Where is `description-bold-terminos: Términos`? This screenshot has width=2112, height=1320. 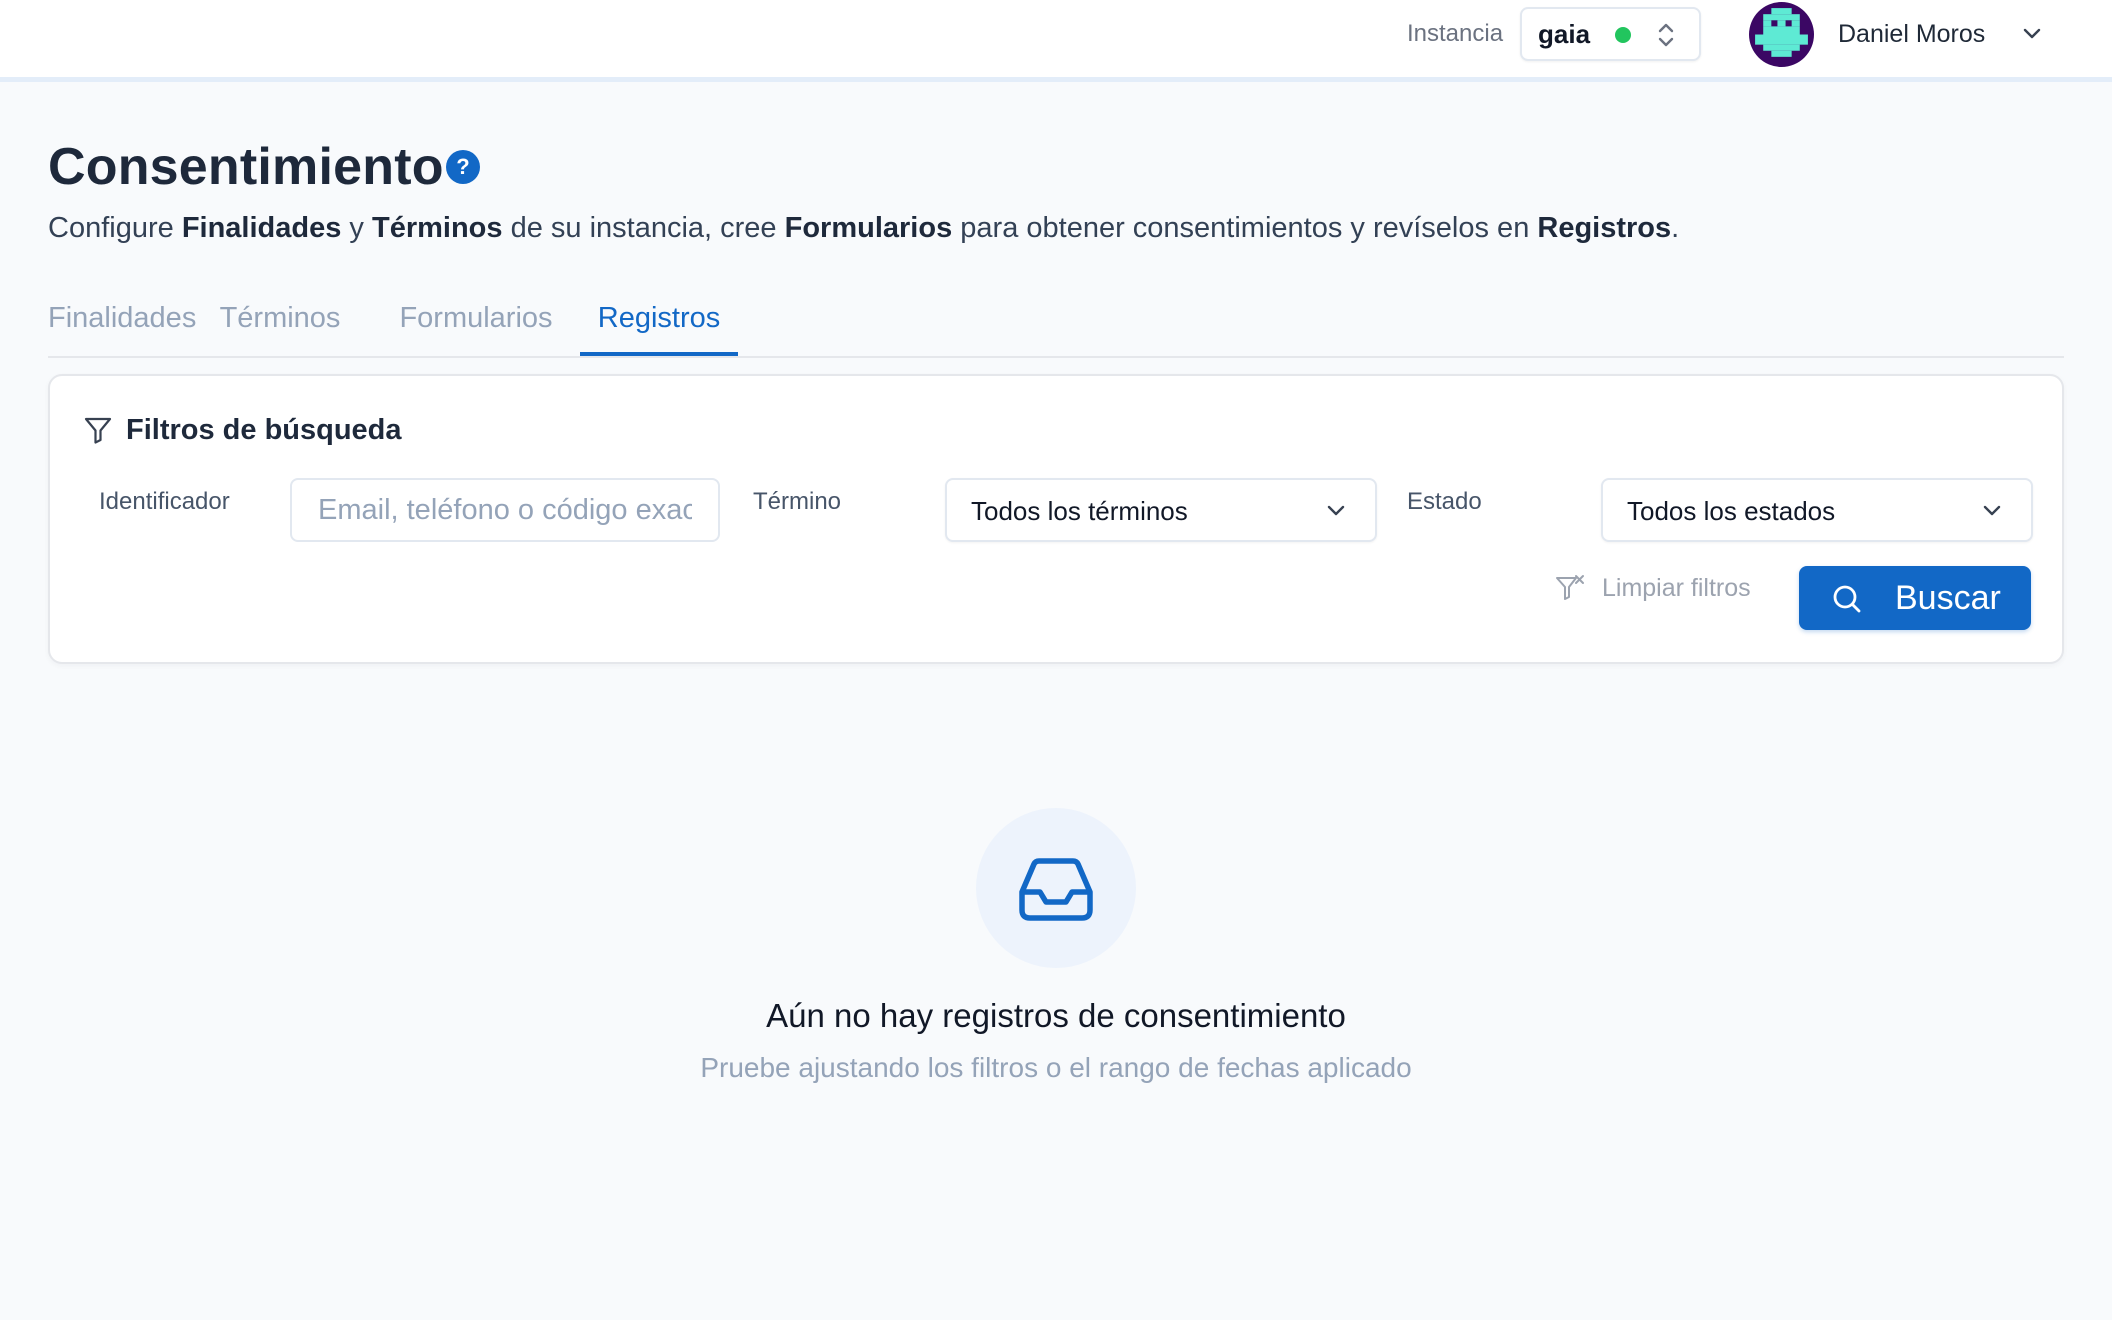 description-bold-terminos: Términos is located at coordinates (437, 228).